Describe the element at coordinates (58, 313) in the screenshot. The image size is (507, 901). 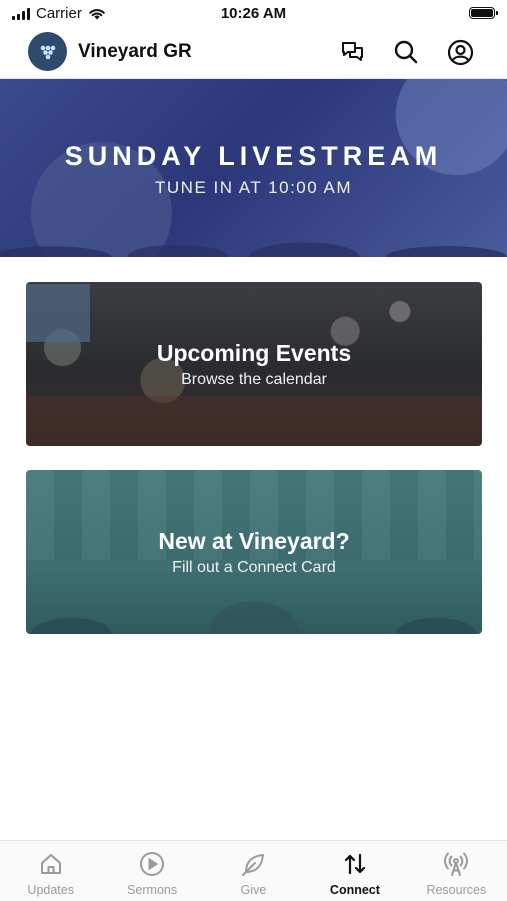
I see `card-background-image` at that location.